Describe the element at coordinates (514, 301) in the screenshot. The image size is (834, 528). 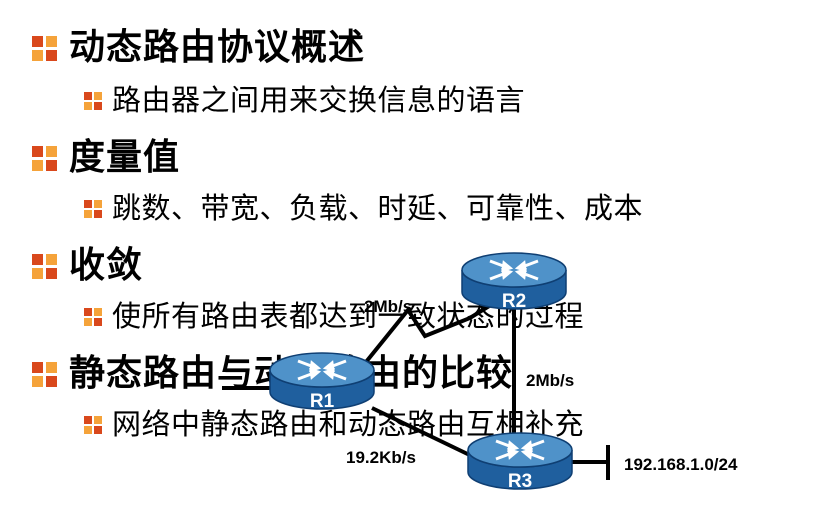
I see `router-r2-label: R2` at that location.